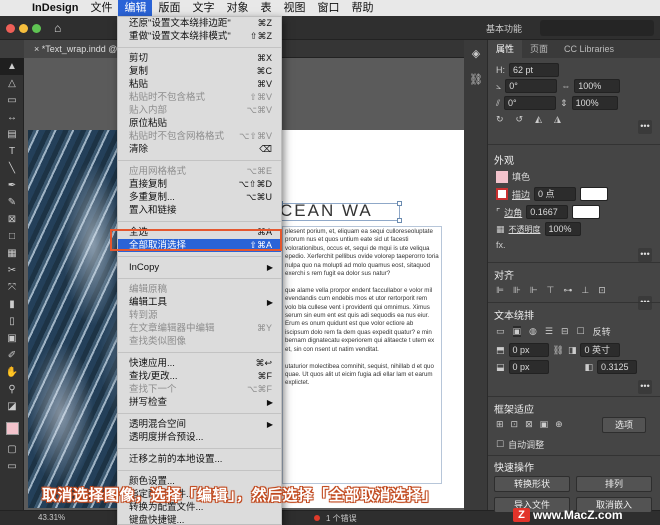 This screenshot has height=525, width=660. I want to click on formatting-affects-container-icon: ▢, so click(12, 449).